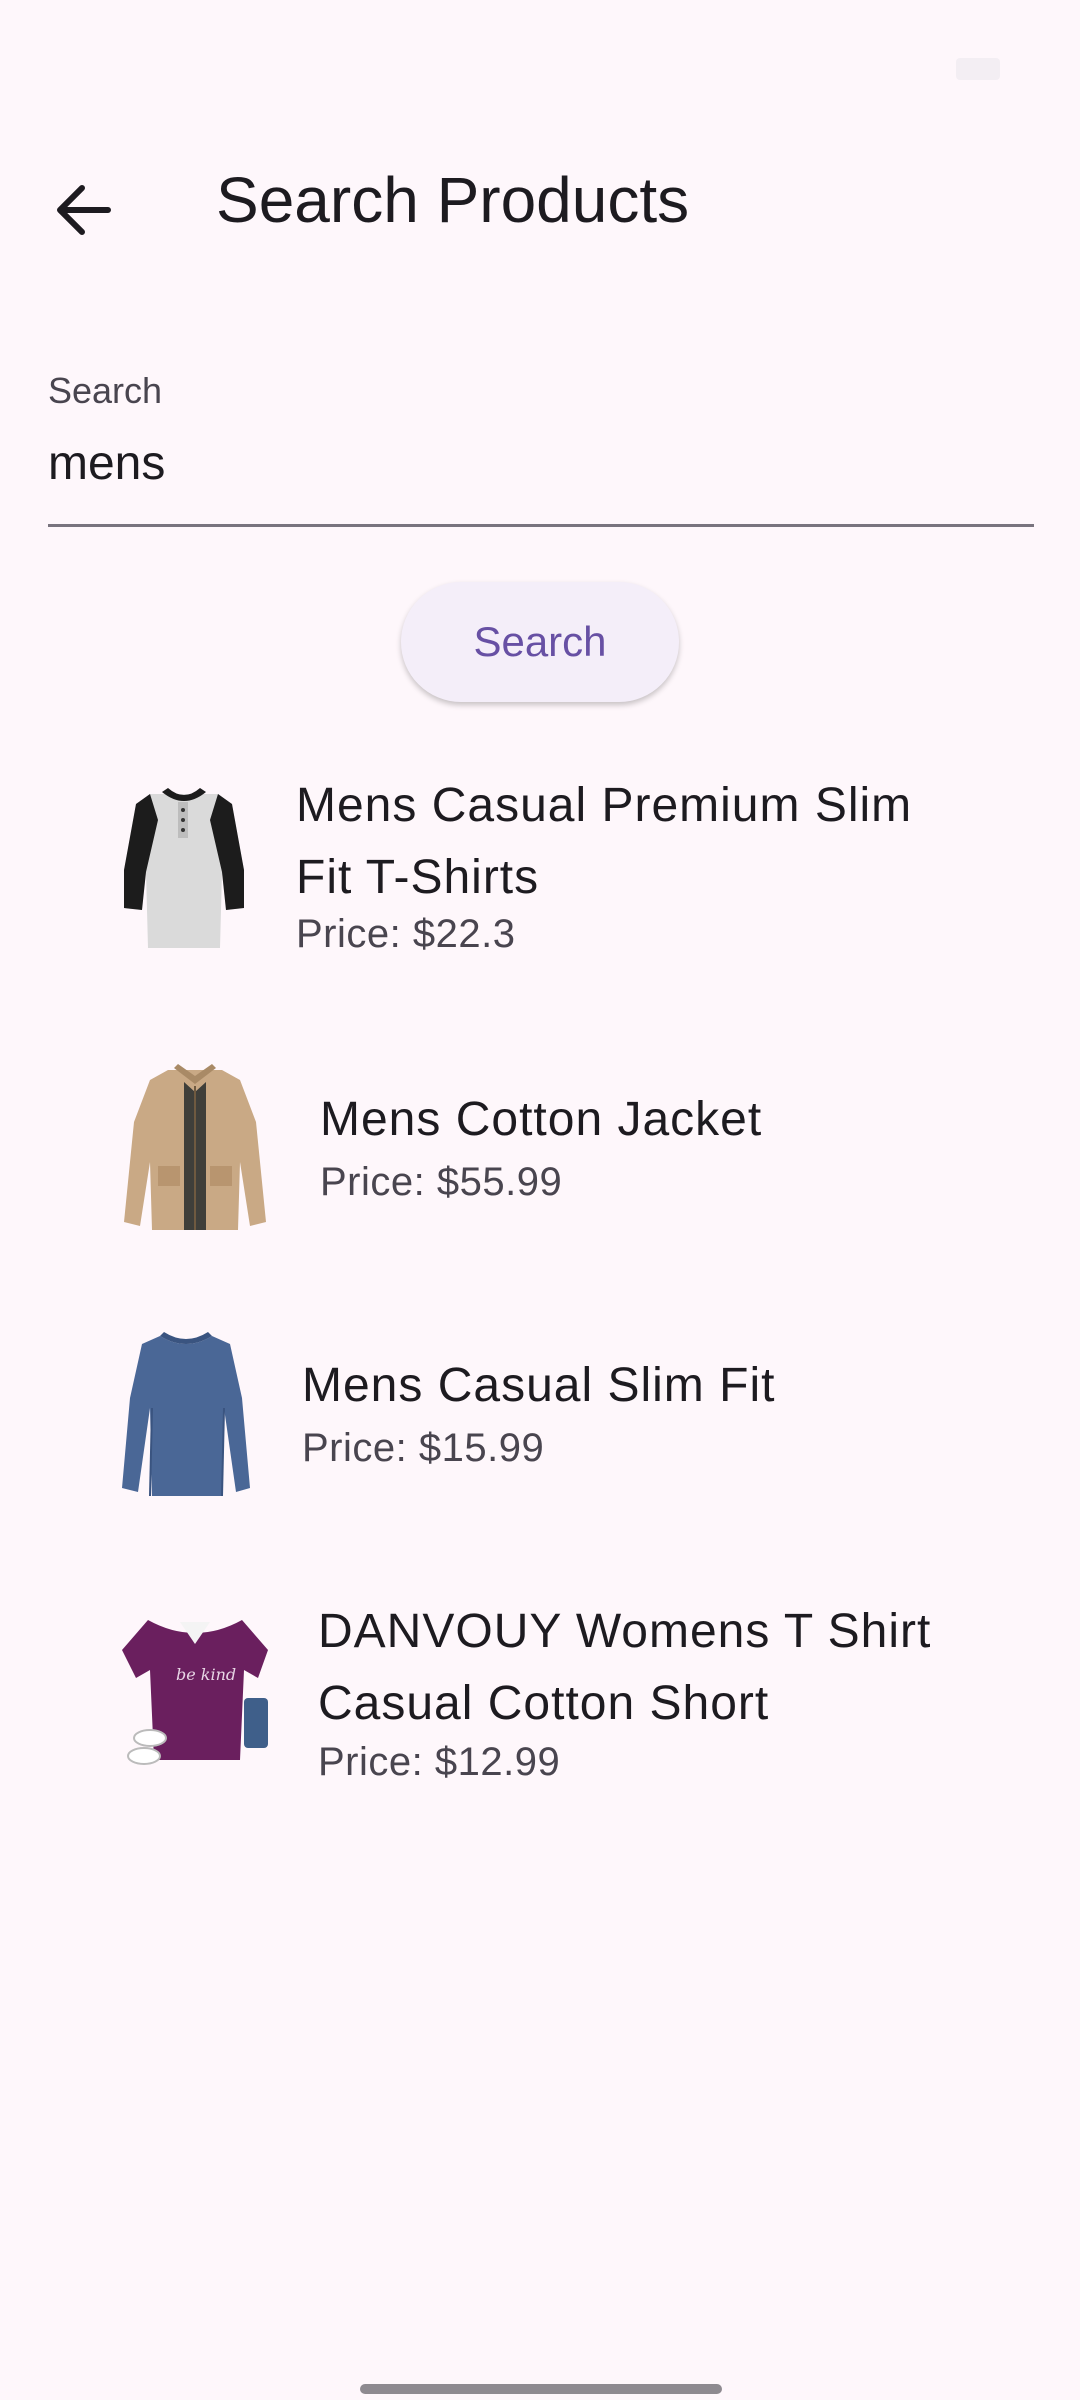 Image resolution: width=1080 pixels, height=2400 pixels. What do you see at coordinates (540, 65) in the screenshot?
I see `status-bar` at bounding box center [540, 65].